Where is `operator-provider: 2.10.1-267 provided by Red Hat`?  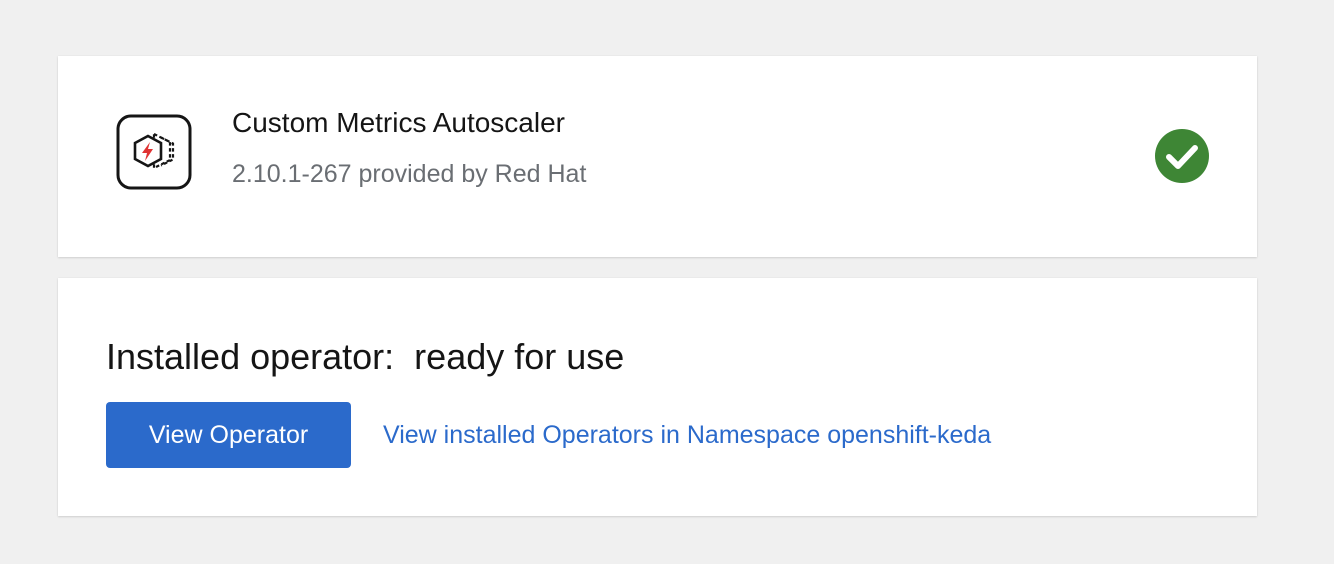
operator-provider: 2.10.1-267 provided by Red Hat is located at coordinates (409, 174).